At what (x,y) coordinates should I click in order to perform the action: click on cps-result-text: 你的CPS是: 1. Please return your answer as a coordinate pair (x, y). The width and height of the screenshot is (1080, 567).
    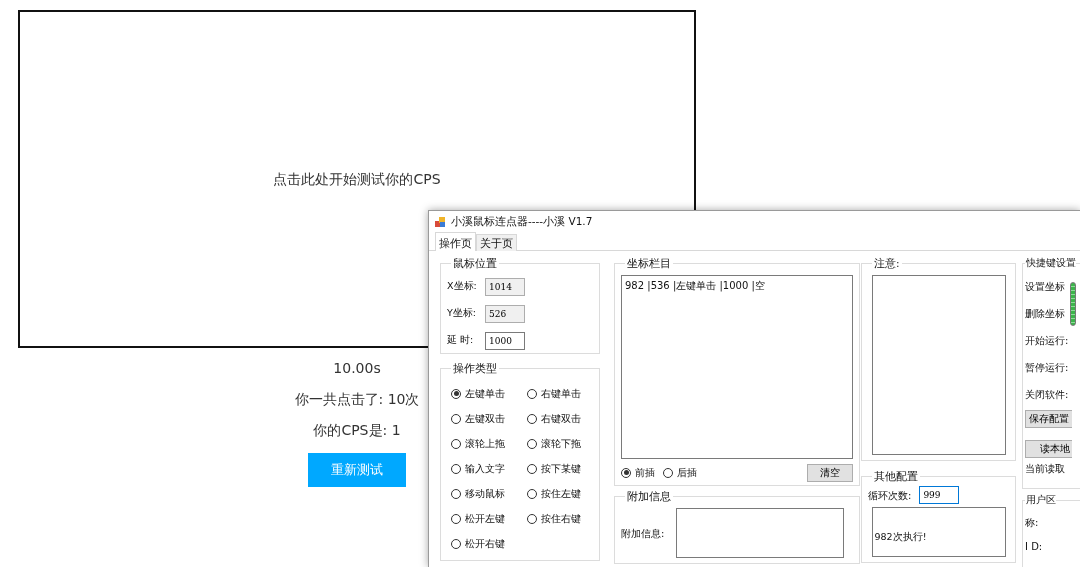
    Looking at the image, I should click on (357, 430).